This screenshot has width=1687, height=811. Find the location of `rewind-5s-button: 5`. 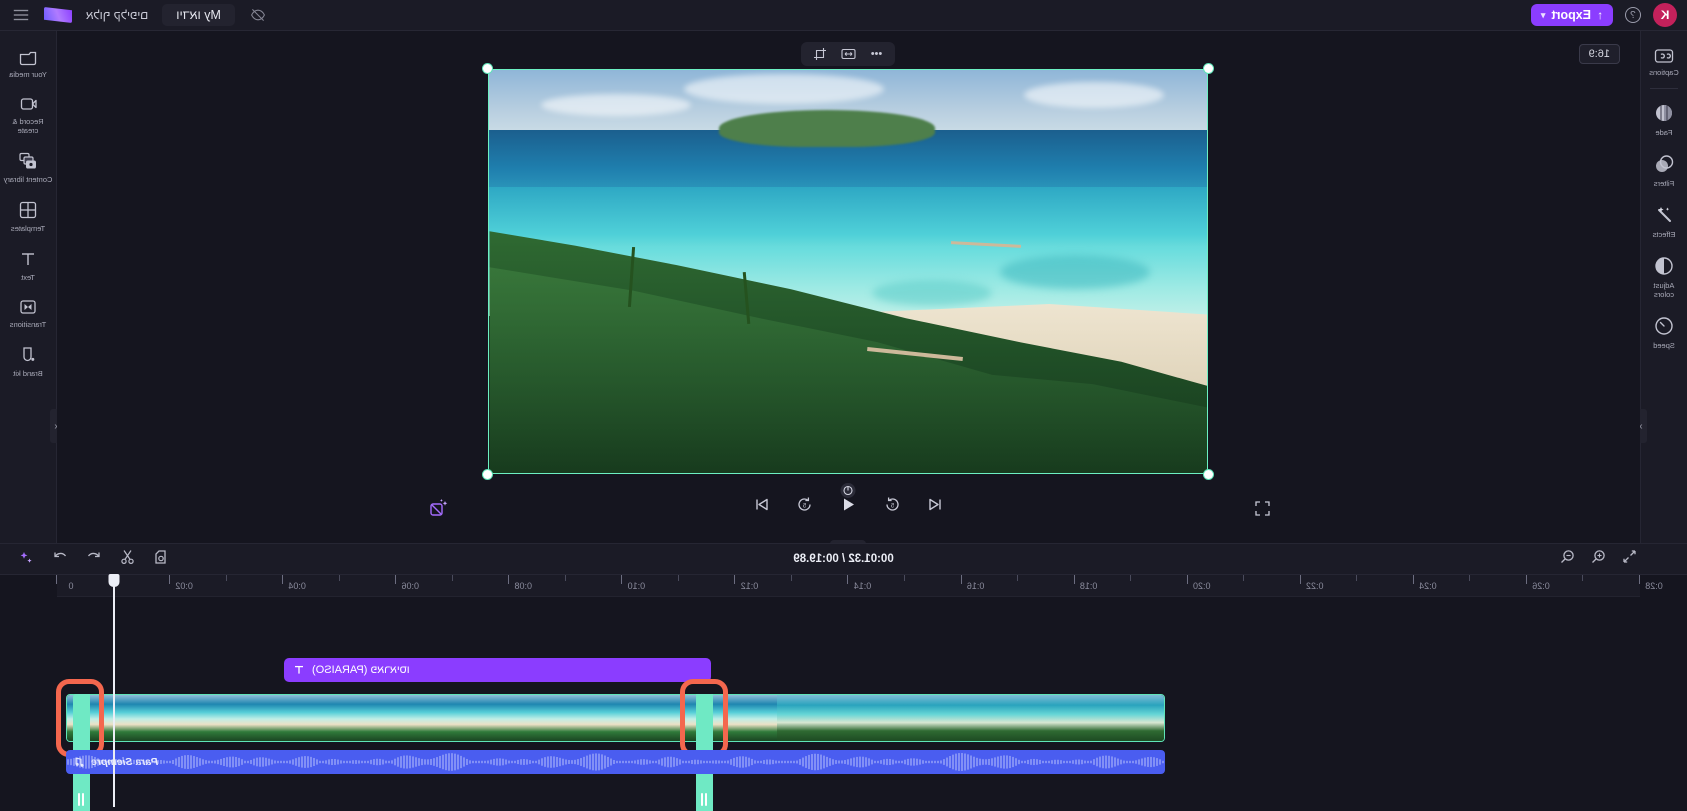

rewind-5s-button: 5 is located at coordinates (892, 507).